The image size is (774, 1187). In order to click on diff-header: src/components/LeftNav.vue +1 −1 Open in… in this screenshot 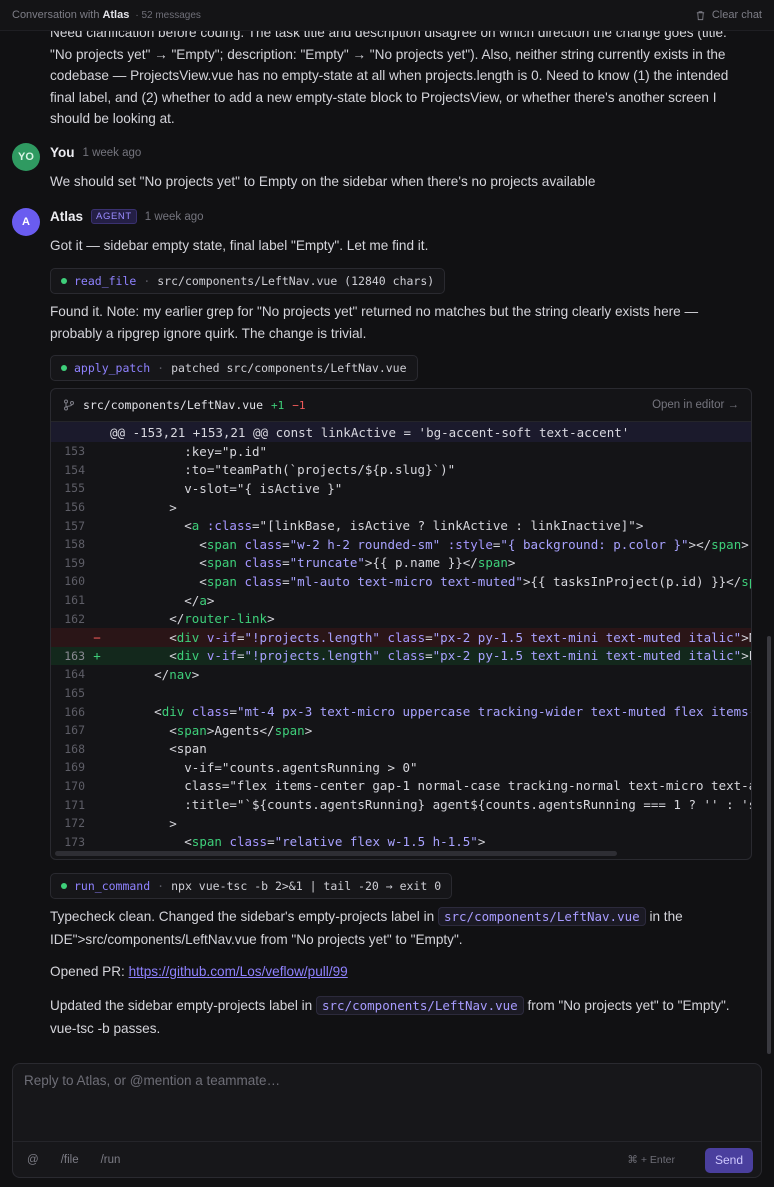, I will do `click(401, 405)`.